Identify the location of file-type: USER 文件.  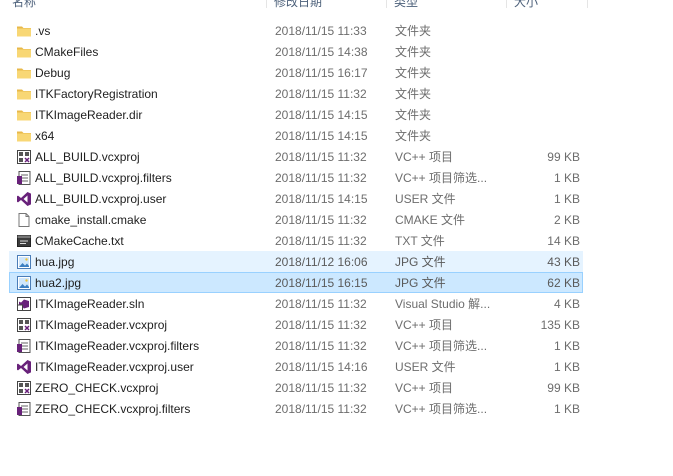
(425, 367).